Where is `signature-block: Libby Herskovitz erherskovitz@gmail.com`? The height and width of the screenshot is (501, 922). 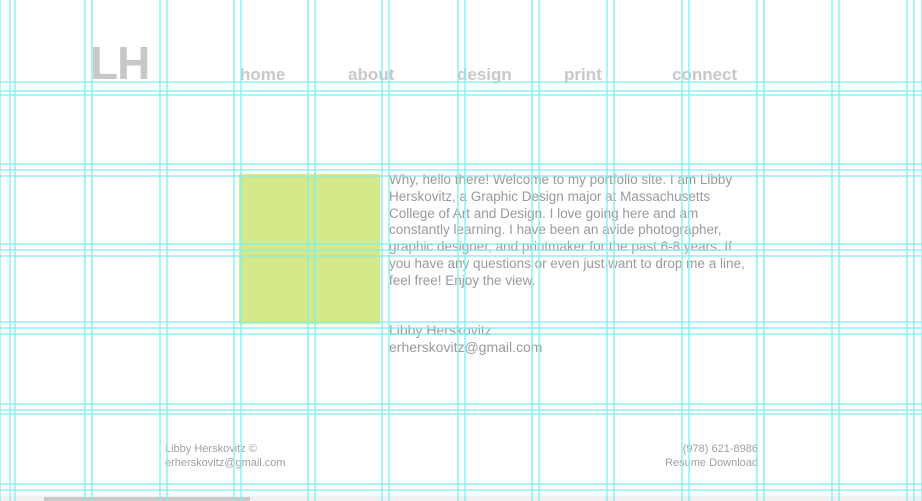
signature-block: Libby Herskovitz erherskovitz@gmail.com is located at coordinates (465, 339).